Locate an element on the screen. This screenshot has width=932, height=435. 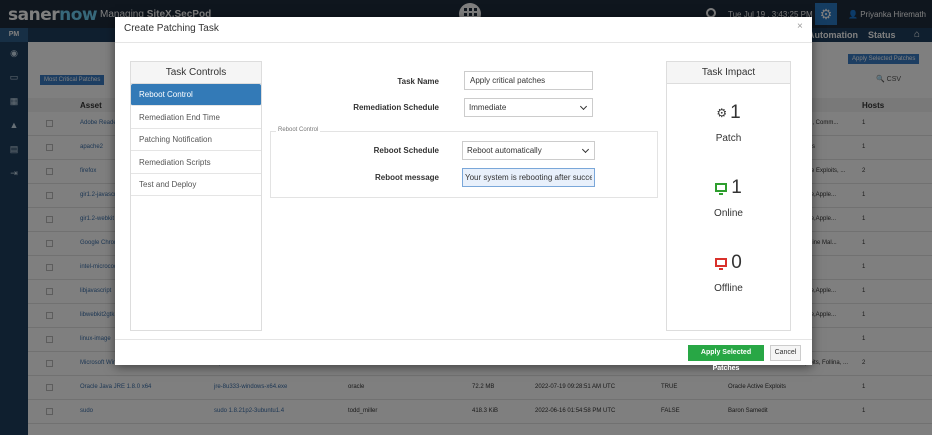
remediation-schedule-label: Remediation Schedule is located at coordinates (396, 107).